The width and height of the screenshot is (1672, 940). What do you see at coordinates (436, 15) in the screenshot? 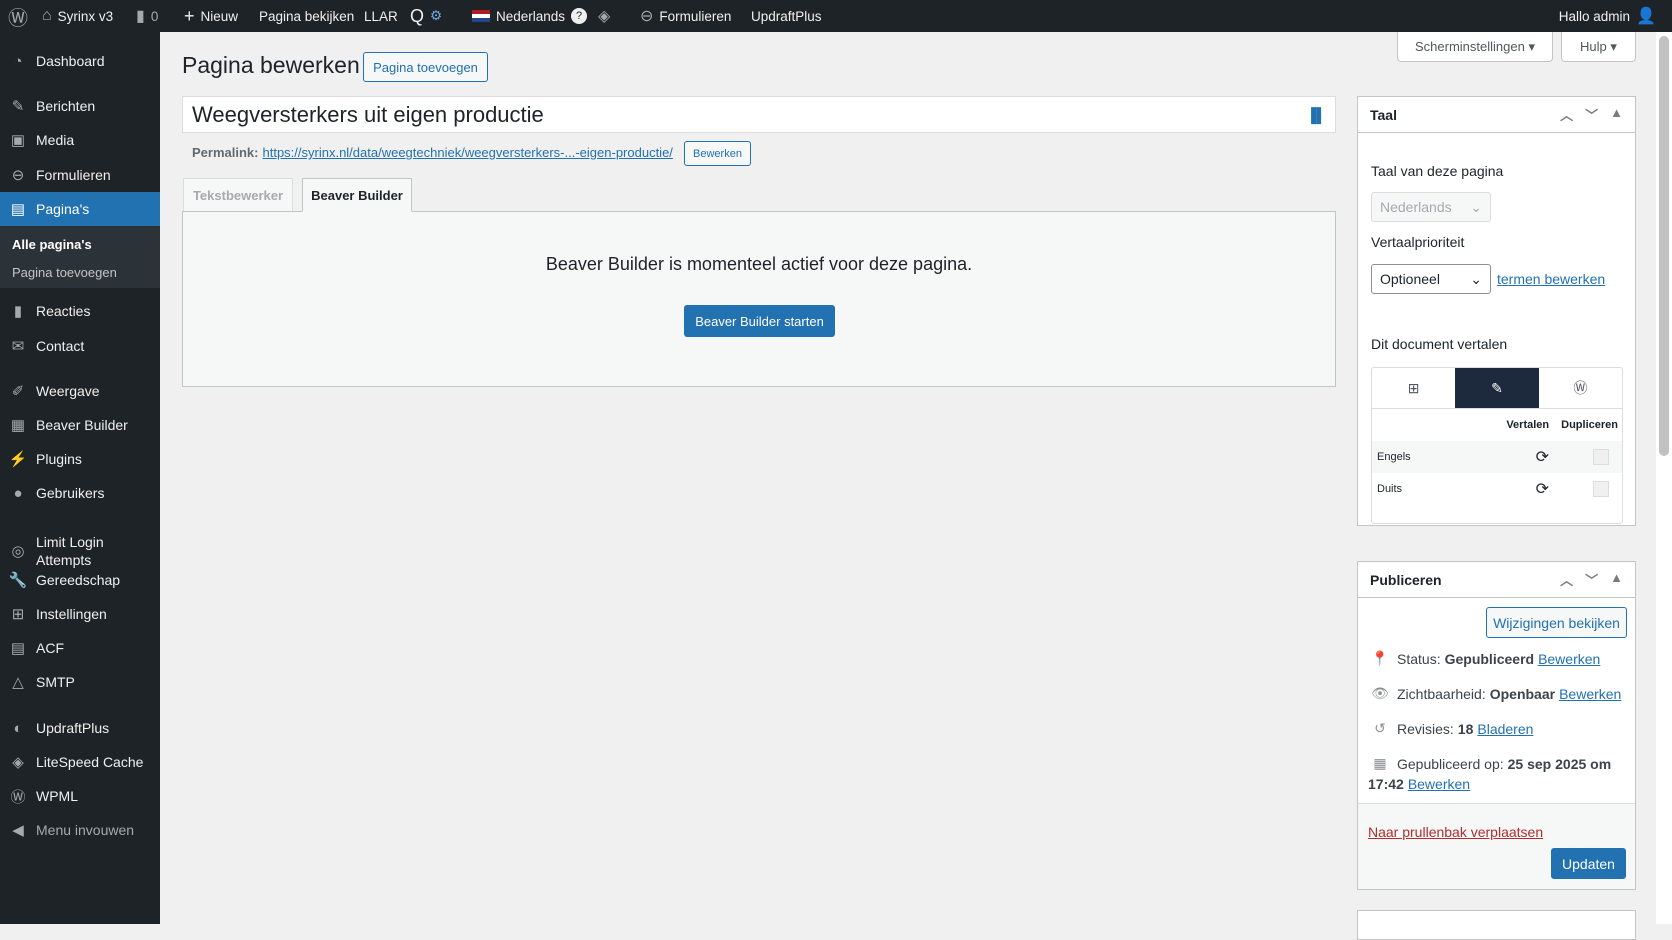
I see `gear-icon: ⚙` at bounding box center [436, 15].